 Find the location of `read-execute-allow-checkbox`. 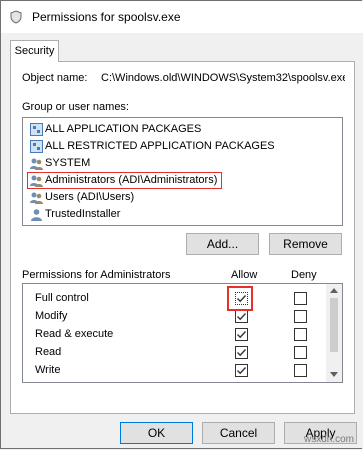

read-execute-allow-checkbox is located at coordinates (241, 334).